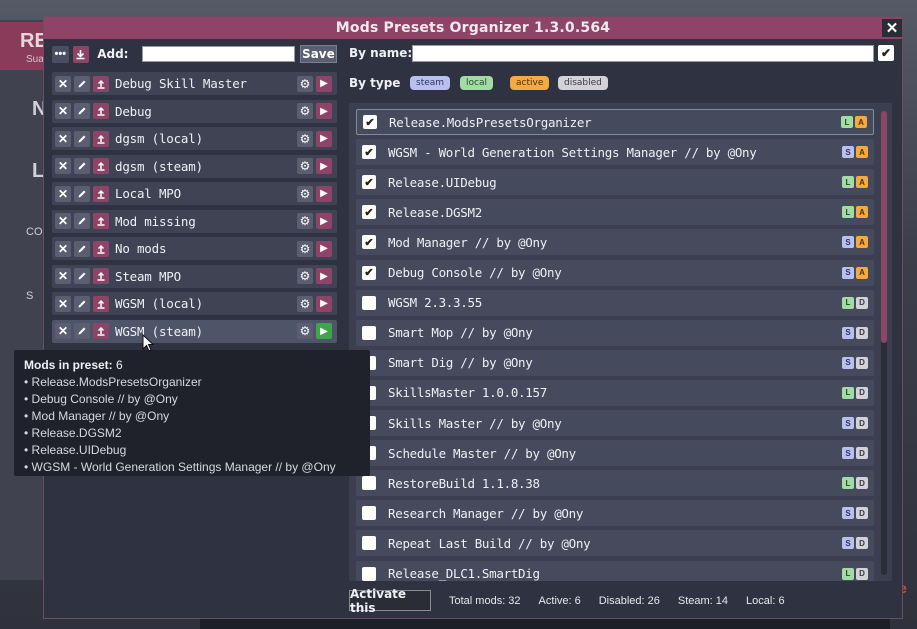 This screenshot has height=629, width=917. Describe the element at coordinates (615, 392) in the screenshot. I see `mod-row: SkillsMaster 1.0.0.157 L D` at that location.